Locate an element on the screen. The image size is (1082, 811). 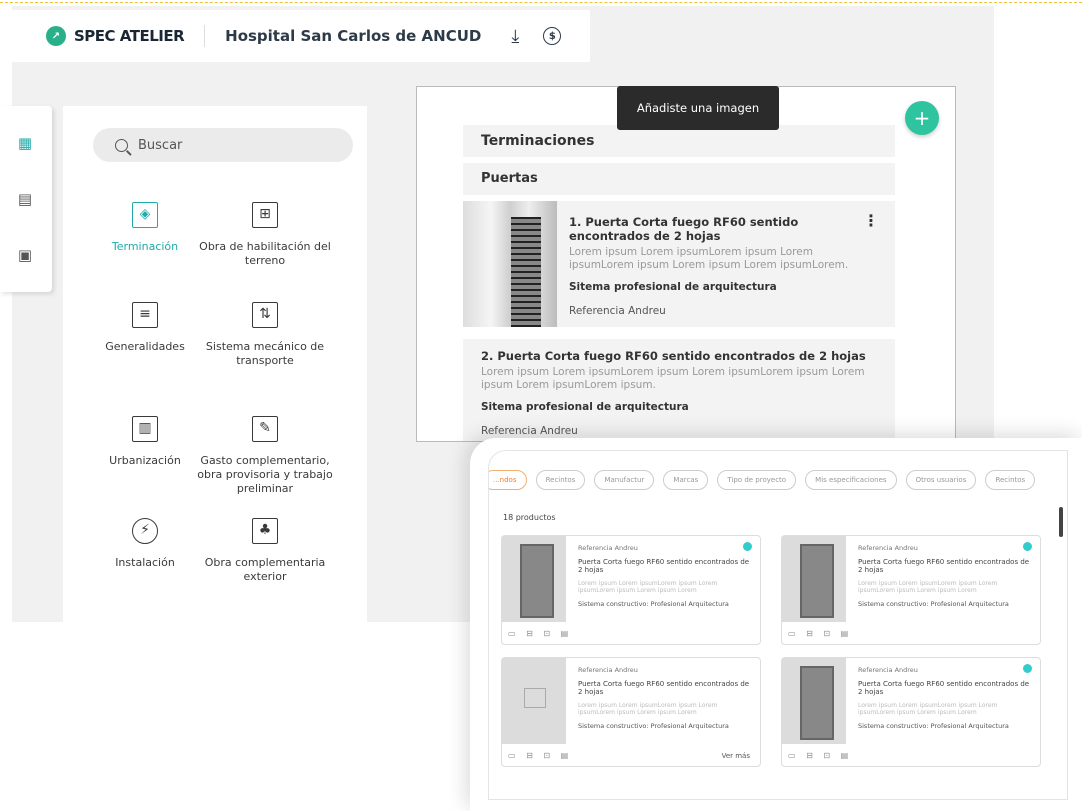
more-options-icon: ⋮ is located at coordinates (871, 220).